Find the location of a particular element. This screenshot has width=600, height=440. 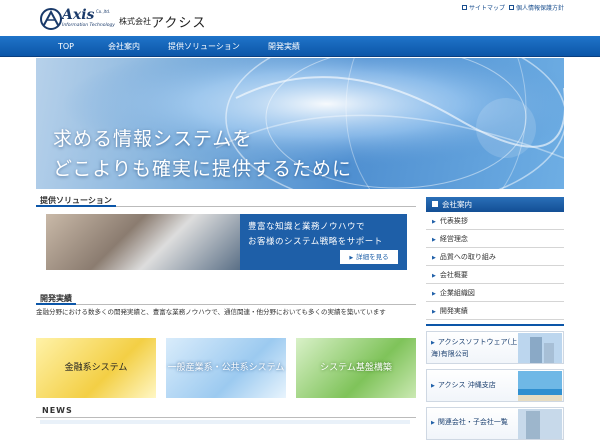

solution-banner: 豊富な知識と業務ノウハウで お客様のシステム戦略をサポート ▶ 詳細を見る is located at coordinates (226, 242).